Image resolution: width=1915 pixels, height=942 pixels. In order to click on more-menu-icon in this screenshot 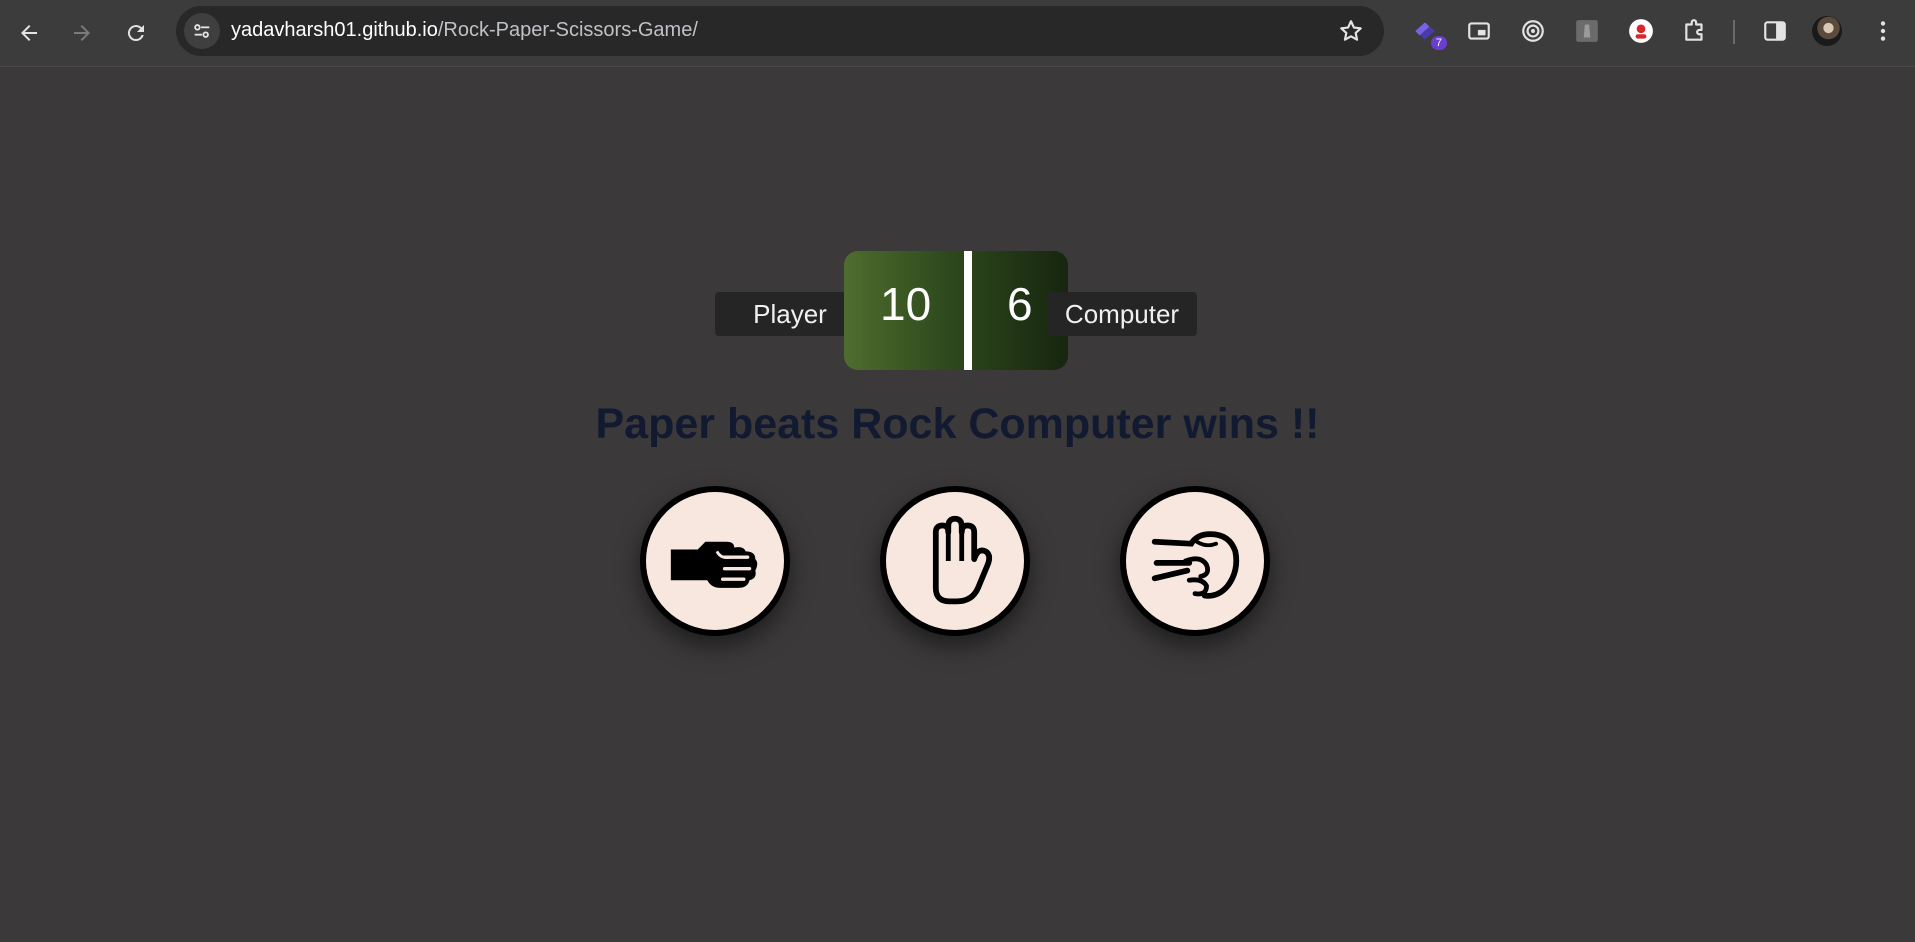, I will do `click(1883, 31)`.